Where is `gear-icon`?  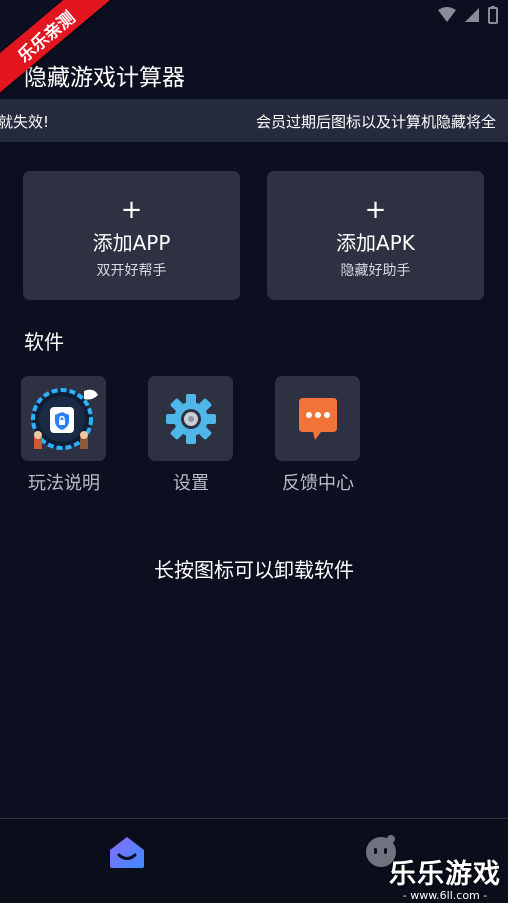
gear-icon is located at coordinates (190, 418).